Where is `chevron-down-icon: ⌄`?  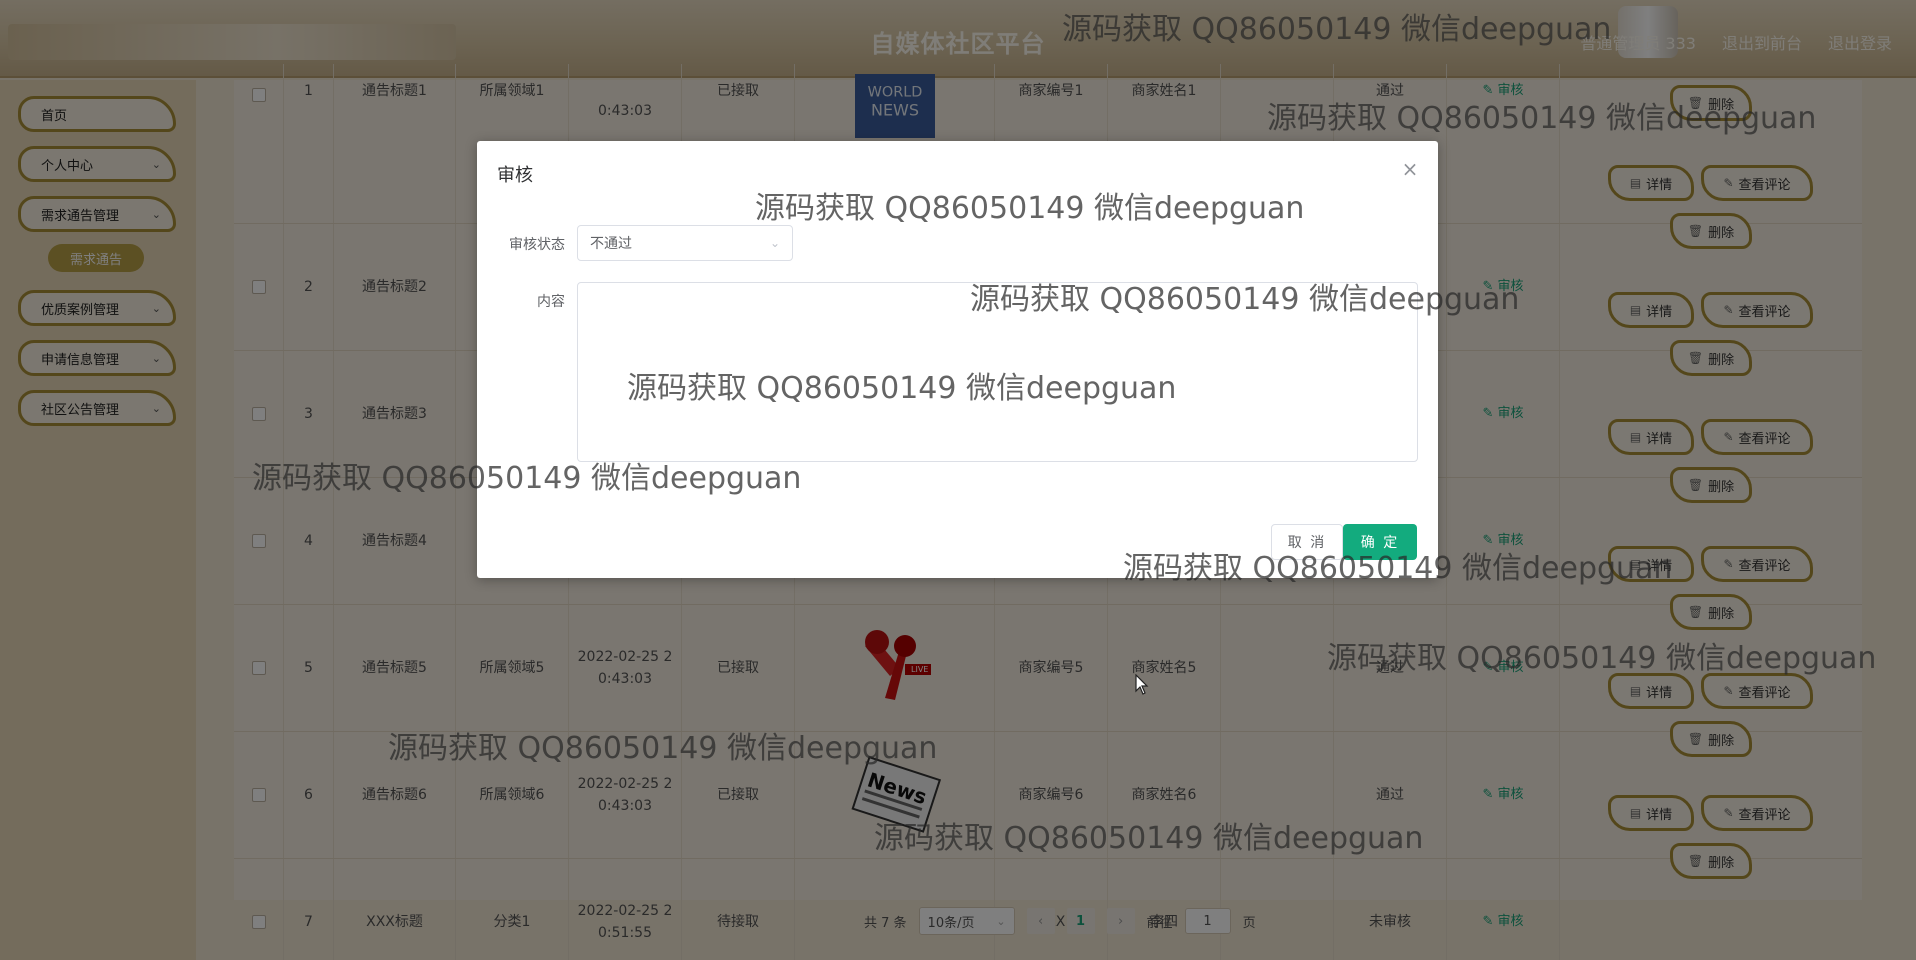 chevron-down-icon: ⌄ is located at coordinates (774, 243).